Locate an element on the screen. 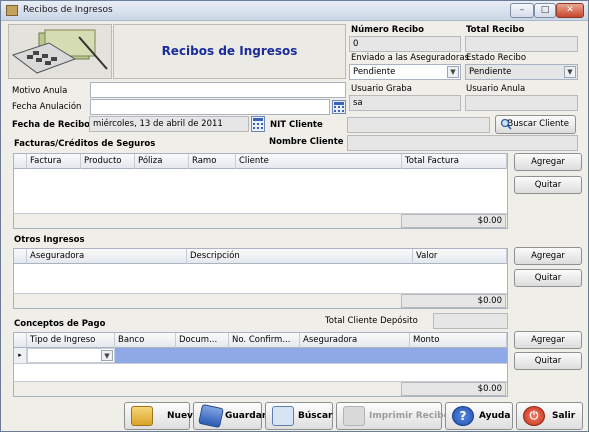 This screenshot has width=589, height=432. table-row: ▸ ▼ is located at coordinates (260, 356).